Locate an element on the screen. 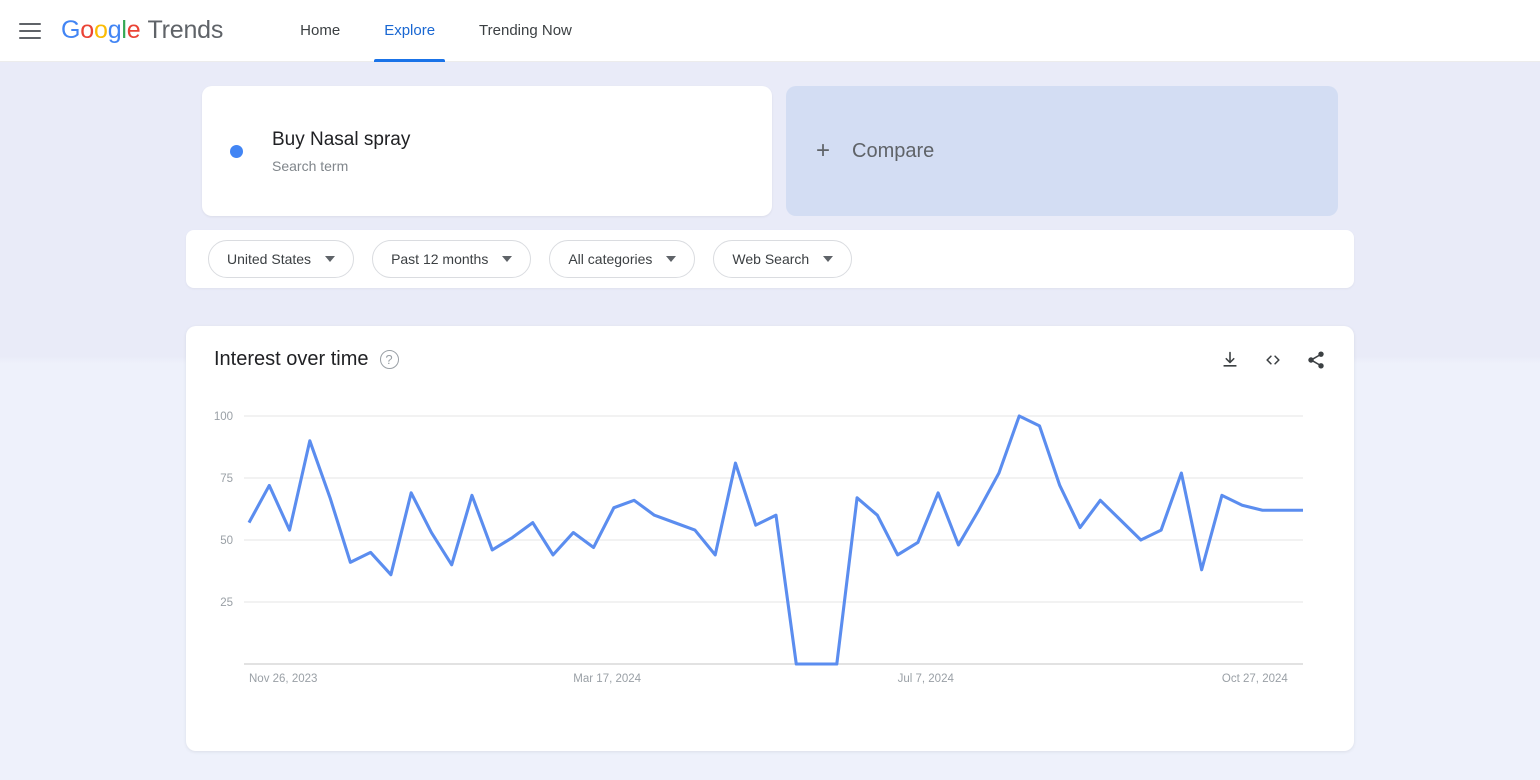  download-icon is located at coordinates (1230, 360).